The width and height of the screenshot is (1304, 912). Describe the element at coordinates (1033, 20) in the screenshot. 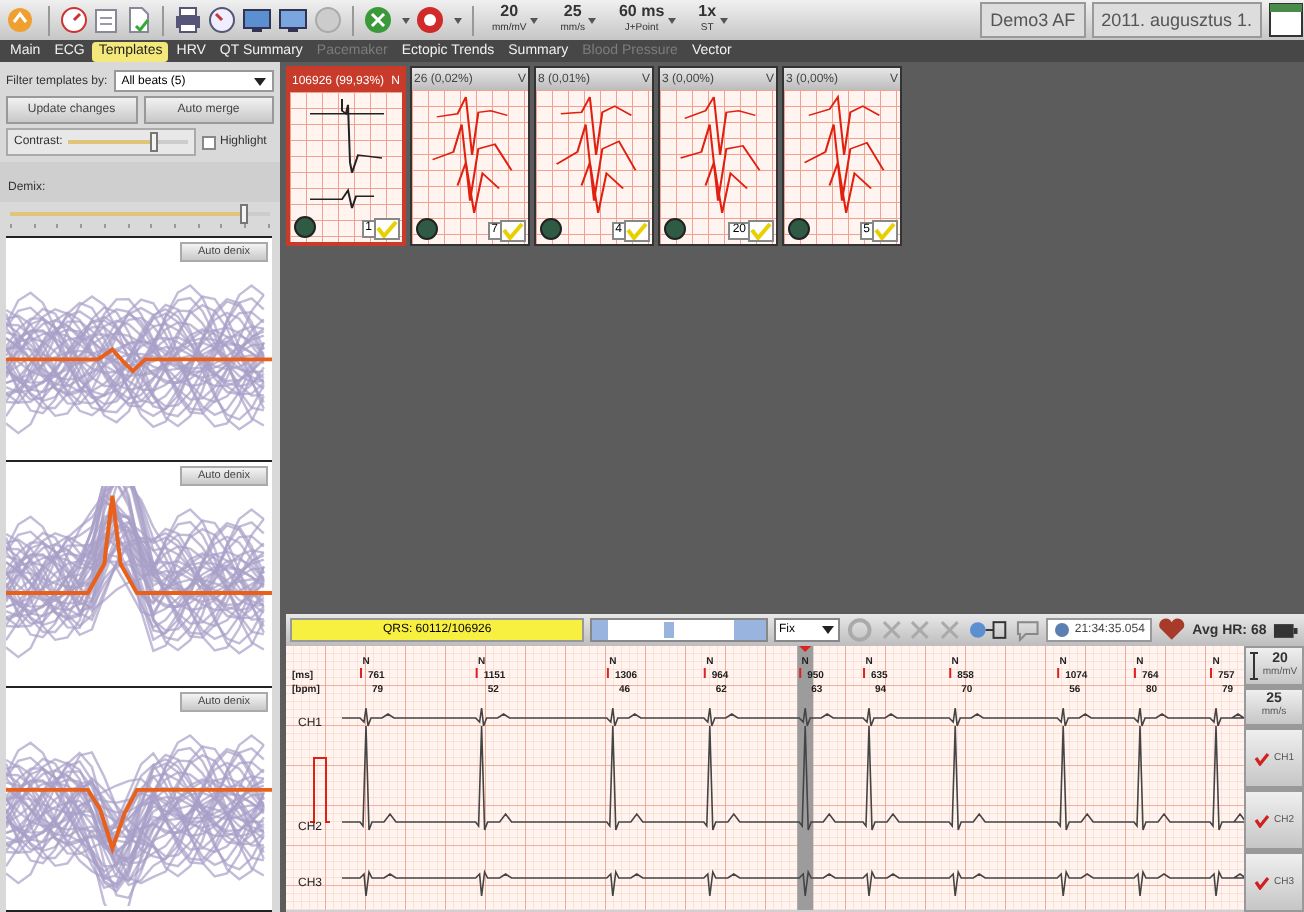

I see `patient-field: Demo3 AF` at that location.